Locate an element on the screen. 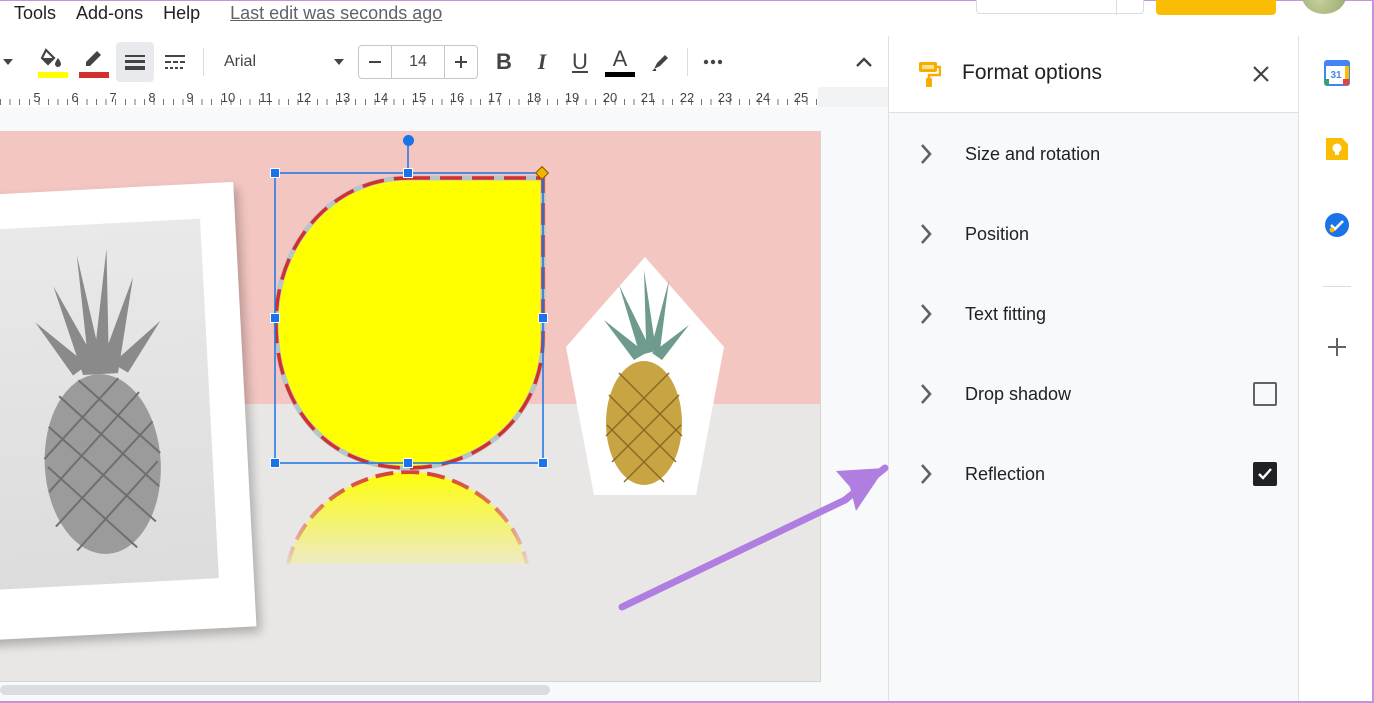 Image resolution: width=1374 pixels, height=703 pixels. paint-roller-icon is located at coordinates (930, 74).